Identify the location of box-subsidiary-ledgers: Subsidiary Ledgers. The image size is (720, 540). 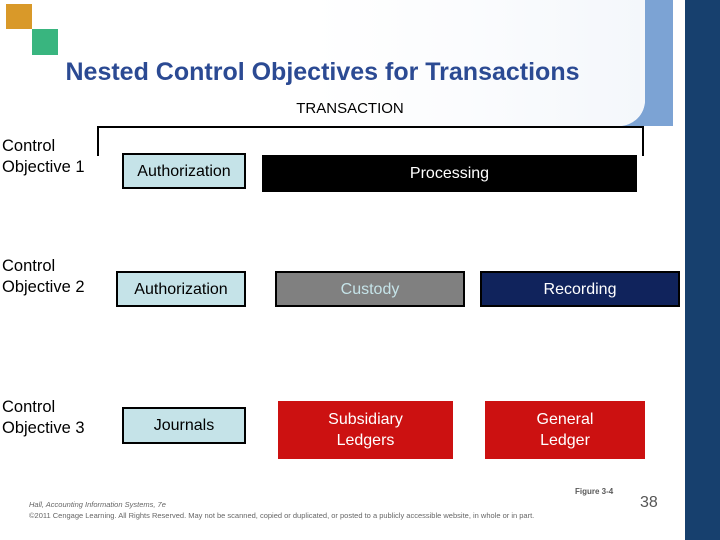
(365, 430).